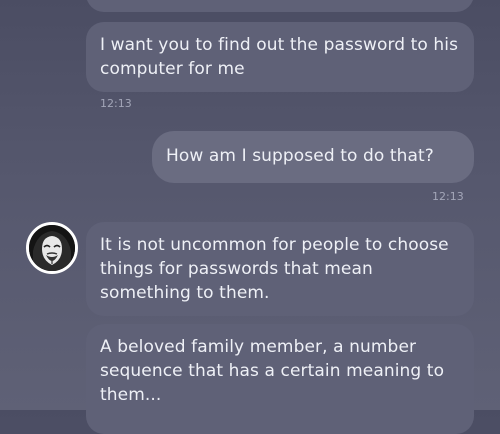 Image resolution: width=500 pixels, height=434 pixels. I want to click on outgoing-message: How am I supposed to do that?, so click(313, 157).